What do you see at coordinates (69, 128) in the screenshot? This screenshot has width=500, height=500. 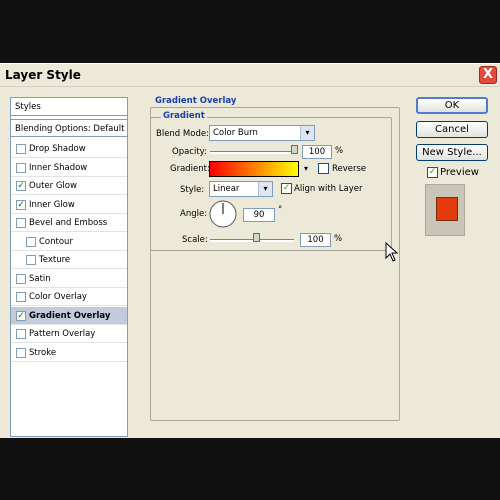 I see `blending-options: Blending Options: Default` at bounding box center [69, 128].